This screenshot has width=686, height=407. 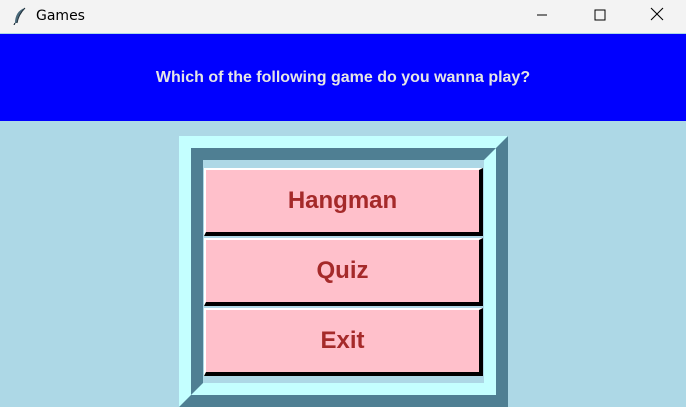 I want to click on minimize-icon, so click(x=542, y=17).